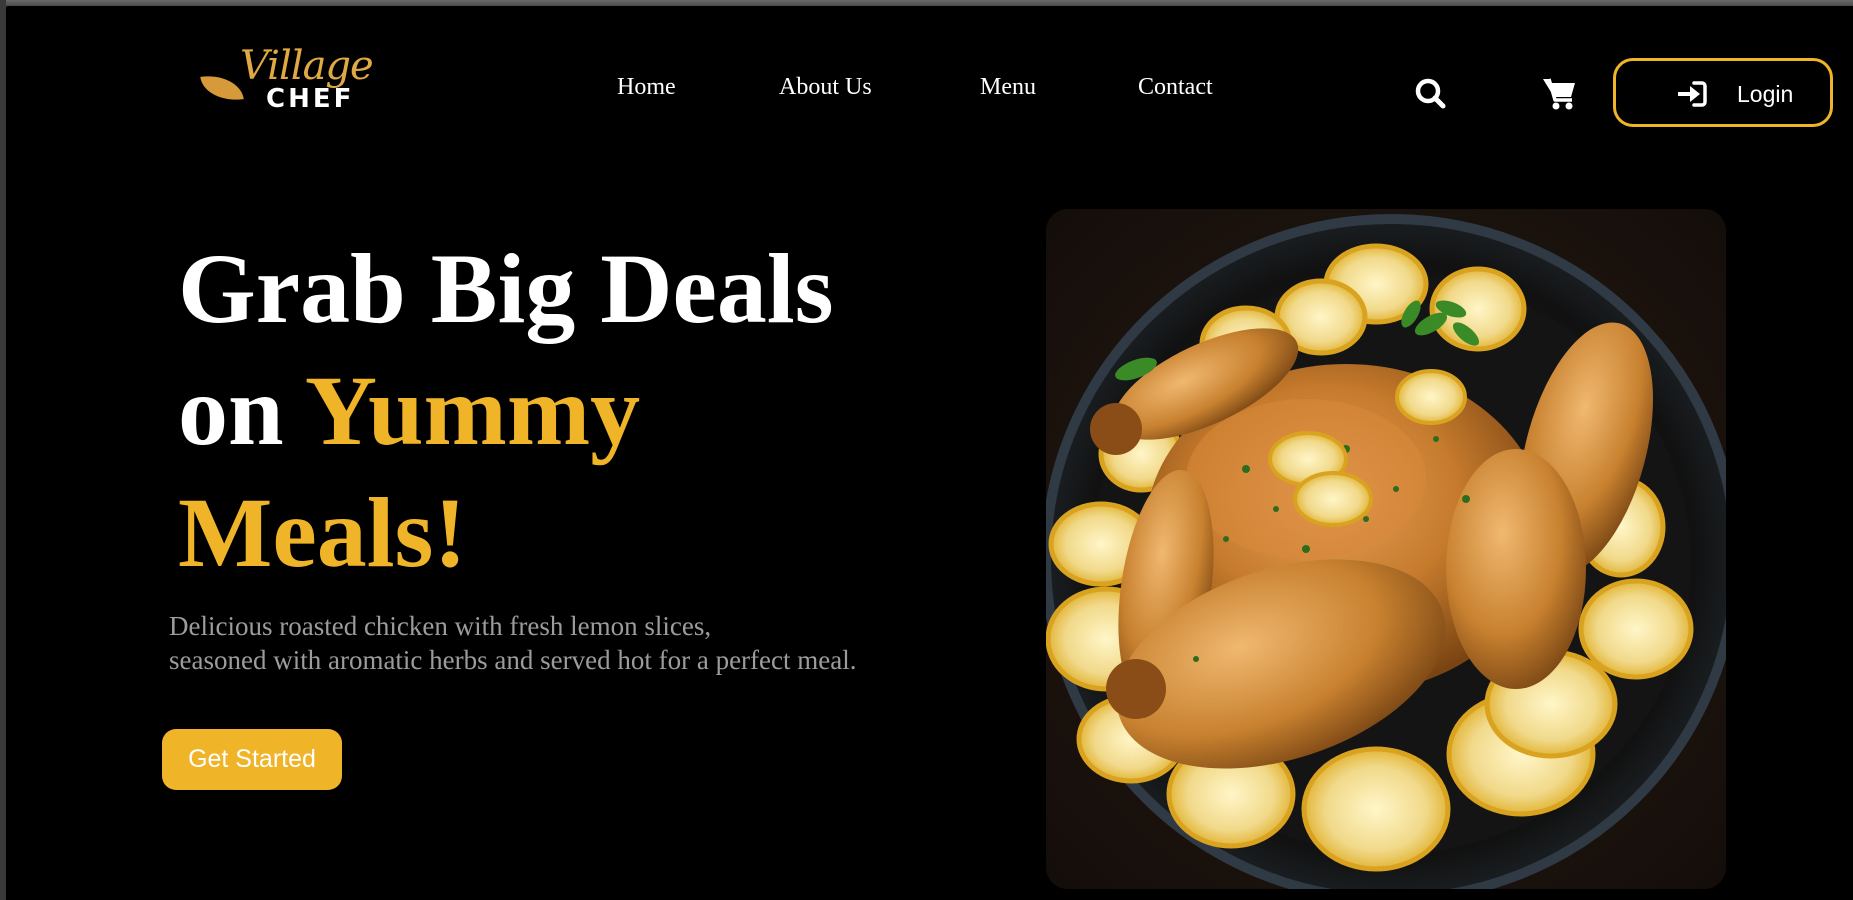 The width and height of the screenshot is (1853, 900). I want to click on brand-logo: Village CHEF, so click(296, 80).